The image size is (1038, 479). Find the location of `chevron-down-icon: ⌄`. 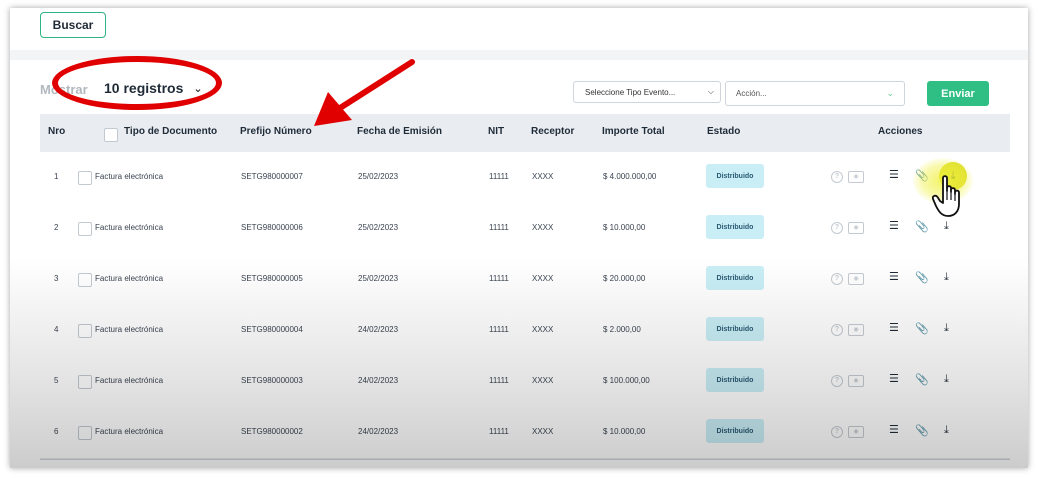

chevron-down-icon: ⌄ is located at coordinates (890, 93).